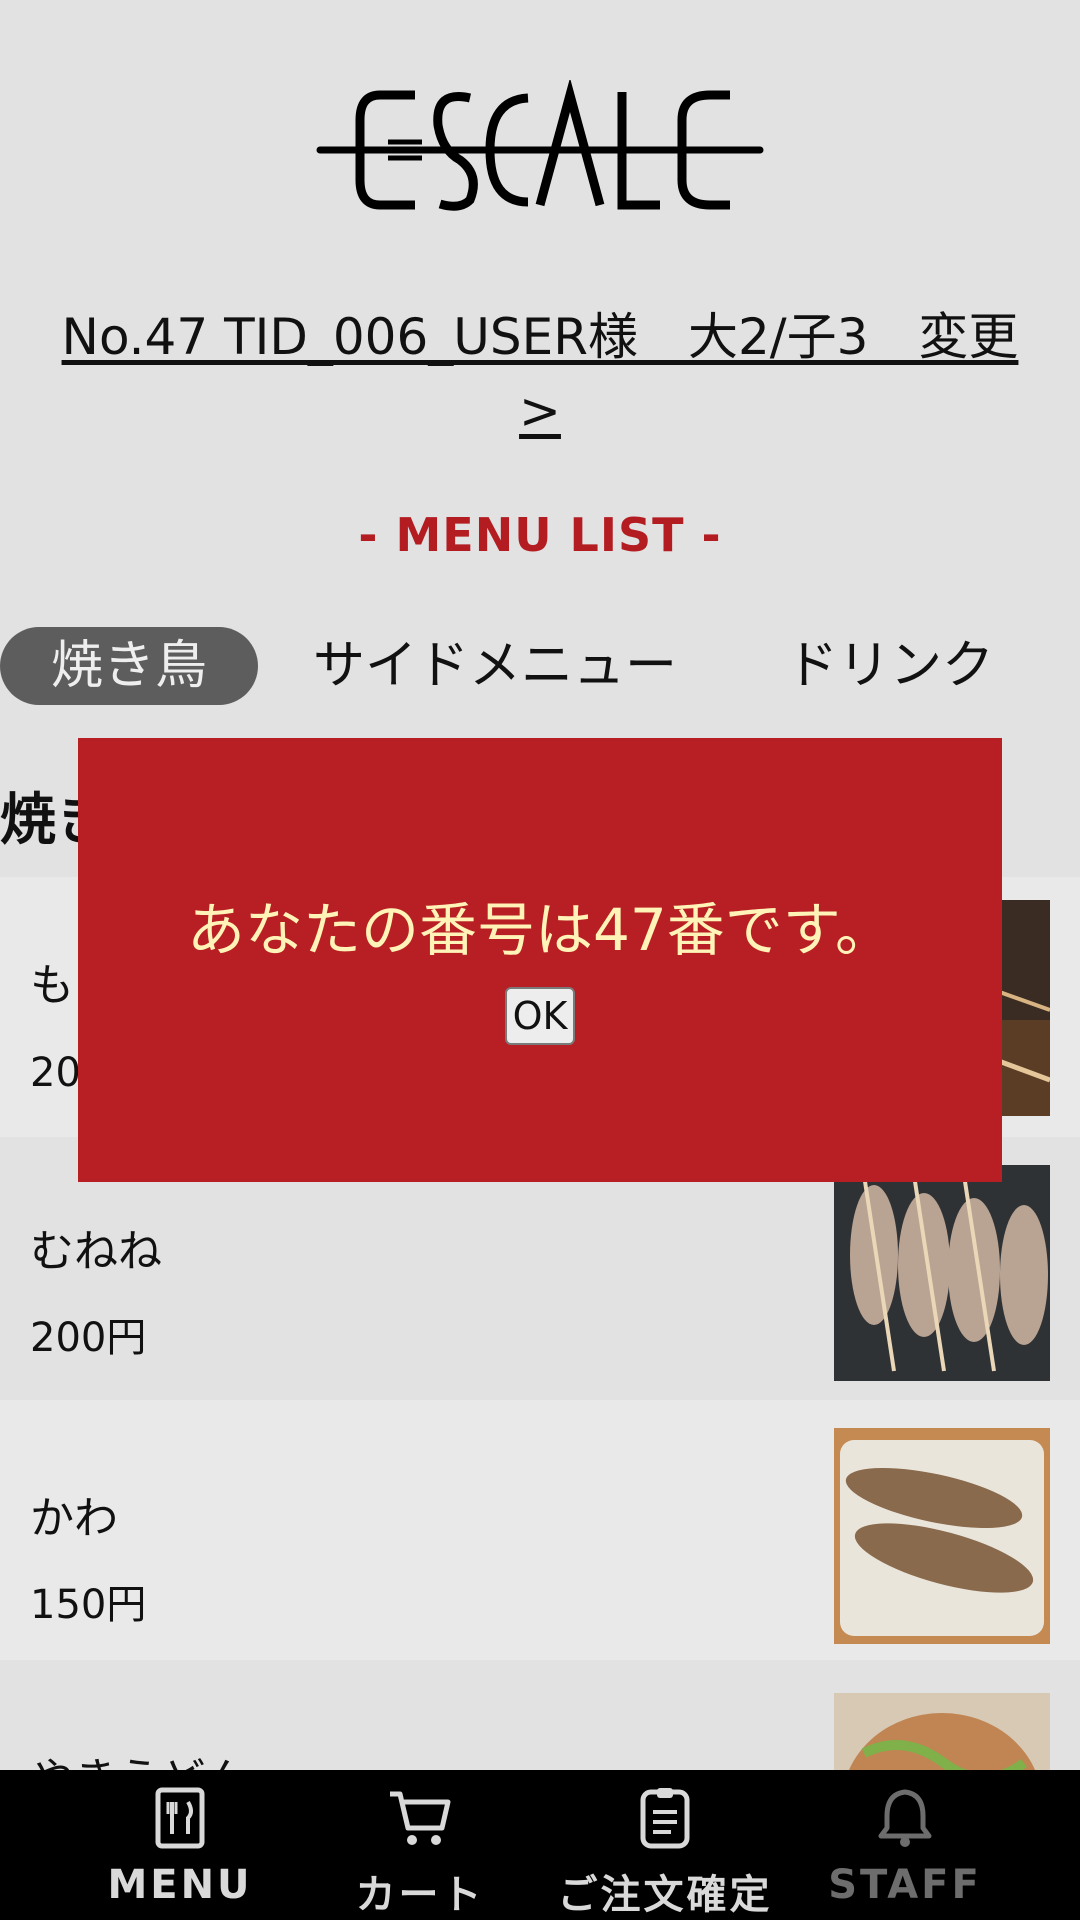 The height and width of the screenshot is (1920, 1080). Describe the element at coordinates (540, 374) in the screenshot. I see `table-user-change-link: No.47 TID_006_USER様 大2/子3 変更 >` at that location.